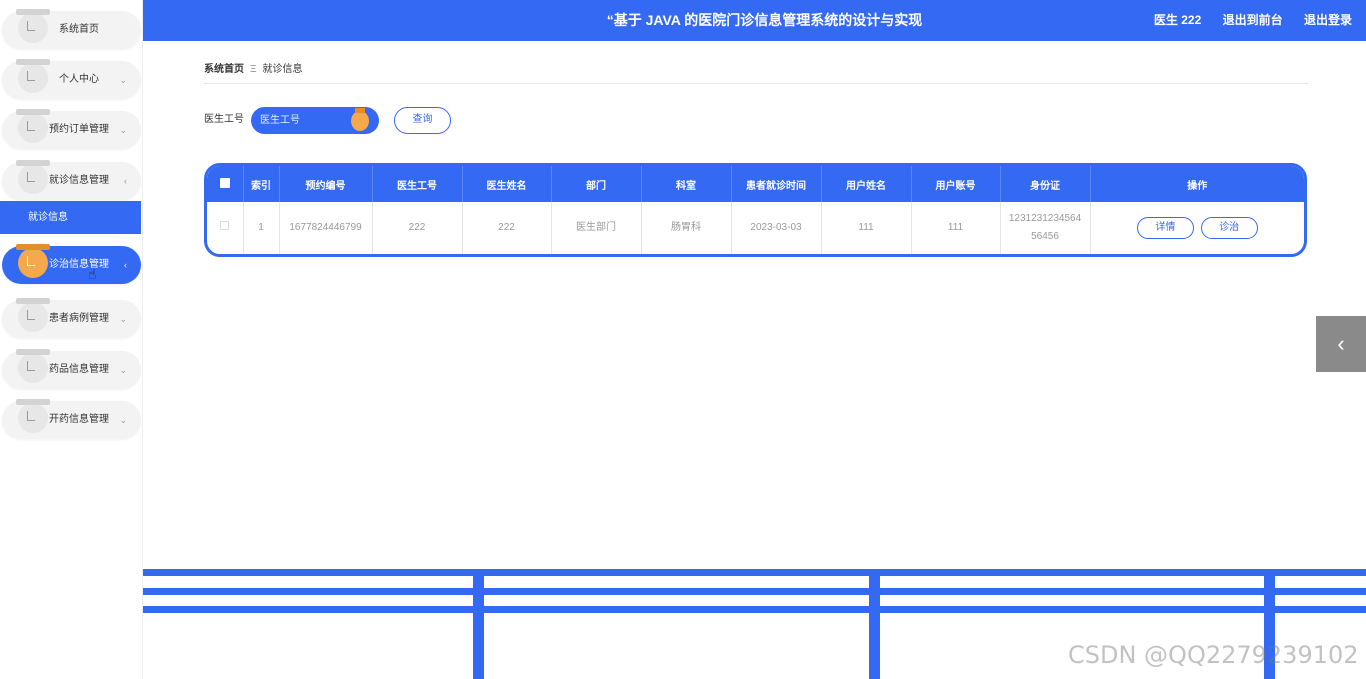 This screenshot has height=679, width=1366. I want to click on column-header: 医生姓名, so click(507, 184).